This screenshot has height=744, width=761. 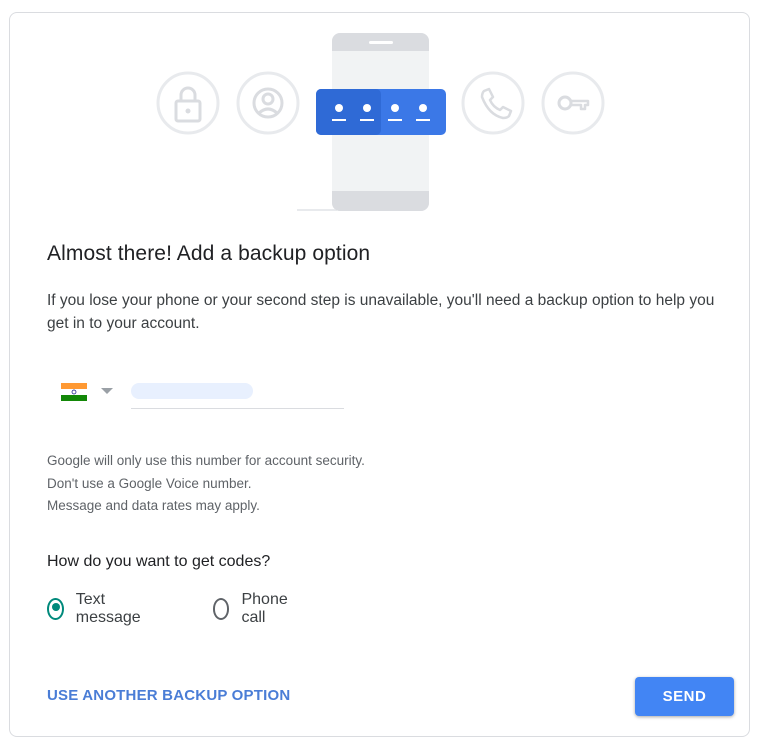 I want to click on illustration, so click(x=380, y=122).